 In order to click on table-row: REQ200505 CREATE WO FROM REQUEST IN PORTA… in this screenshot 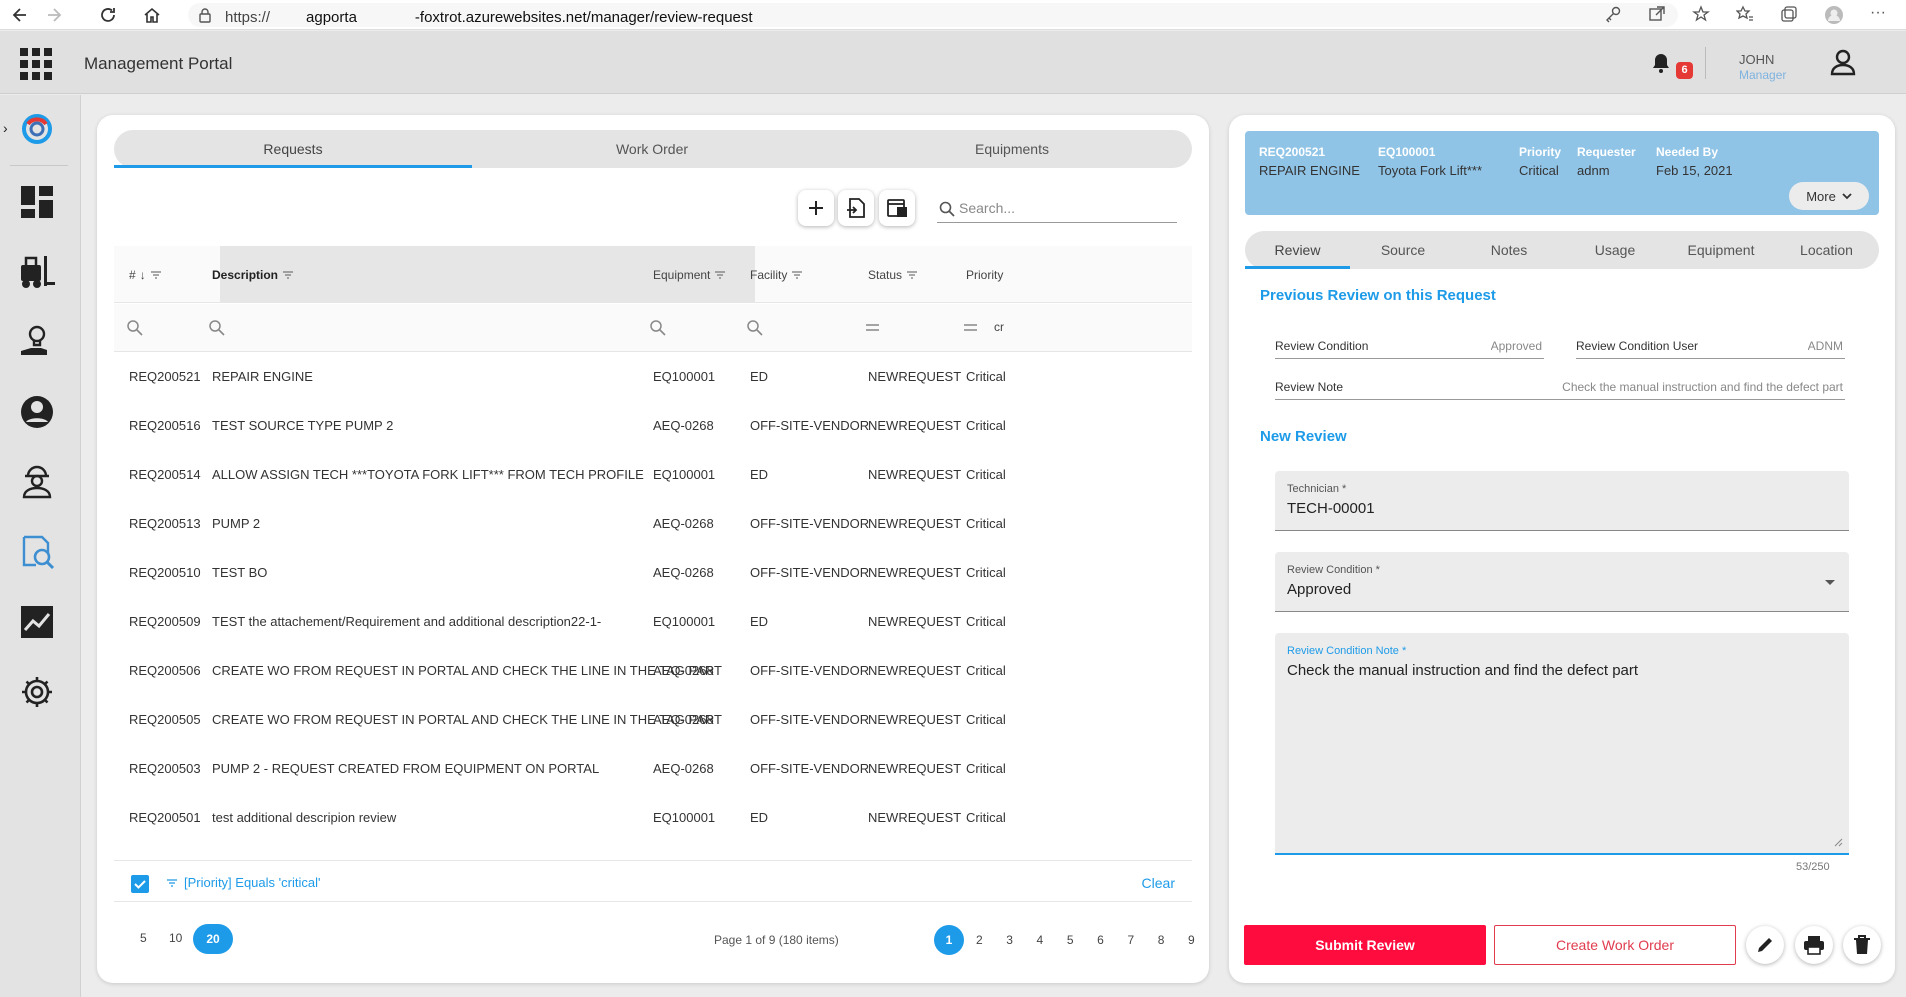, I will do `click(653, 720)`.